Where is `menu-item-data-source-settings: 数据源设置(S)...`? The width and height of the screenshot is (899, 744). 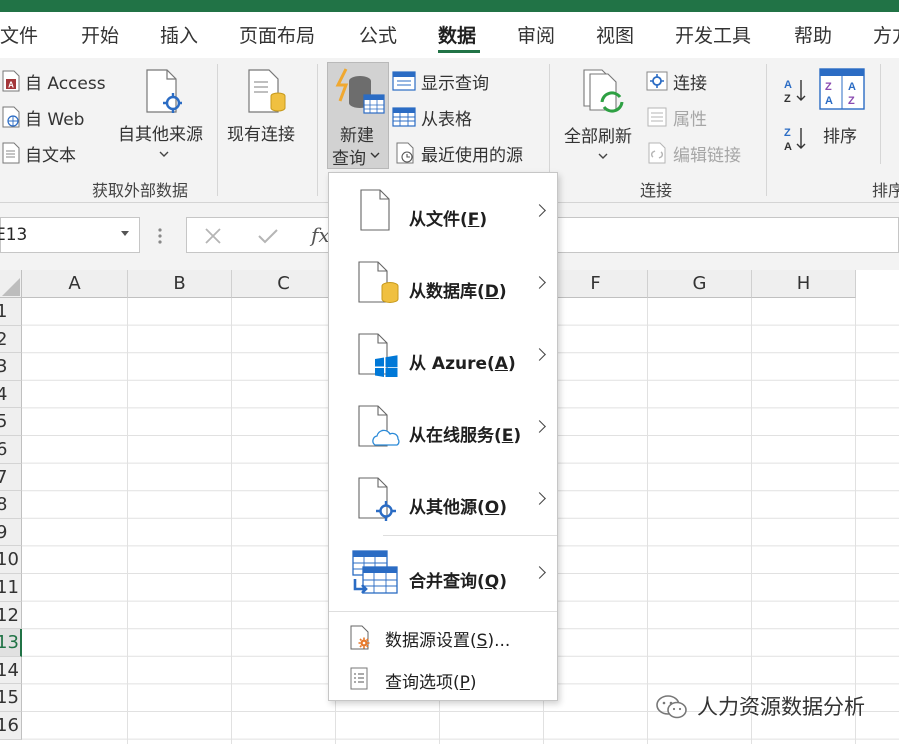 menu-item-data-source-settings: 数据源设置(S)... is located at coordinates (443, 637).